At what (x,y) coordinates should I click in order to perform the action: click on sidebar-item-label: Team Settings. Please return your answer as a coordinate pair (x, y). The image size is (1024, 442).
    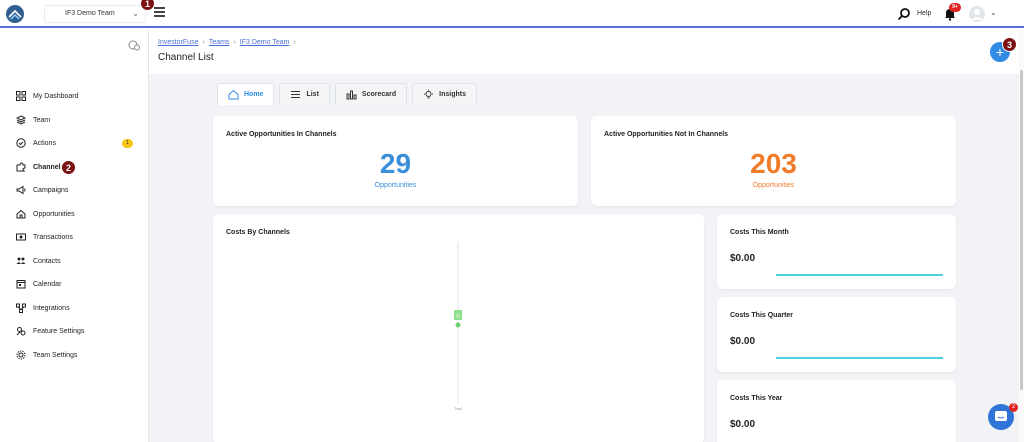
    Looking at the image, I should click on (55, 355).